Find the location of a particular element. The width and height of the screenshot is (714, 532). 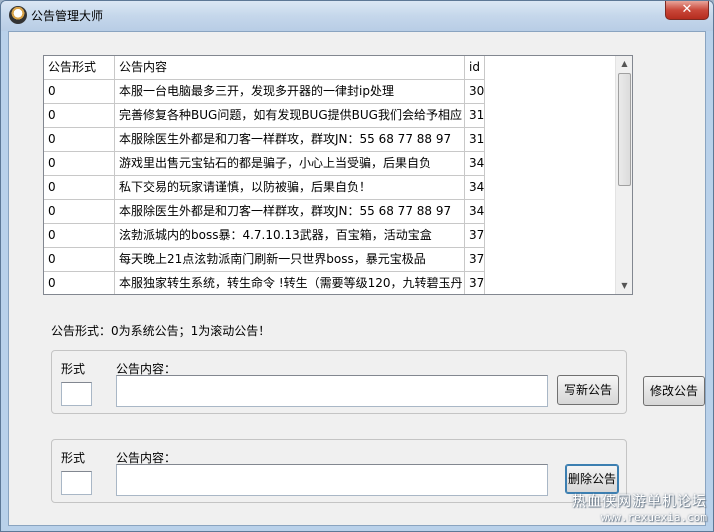

table-row: 0 泫勃派城内的boss暴：4.7.10.13武器，百宝箱，活动宝盒 37 is located at coordinates (264, 236).